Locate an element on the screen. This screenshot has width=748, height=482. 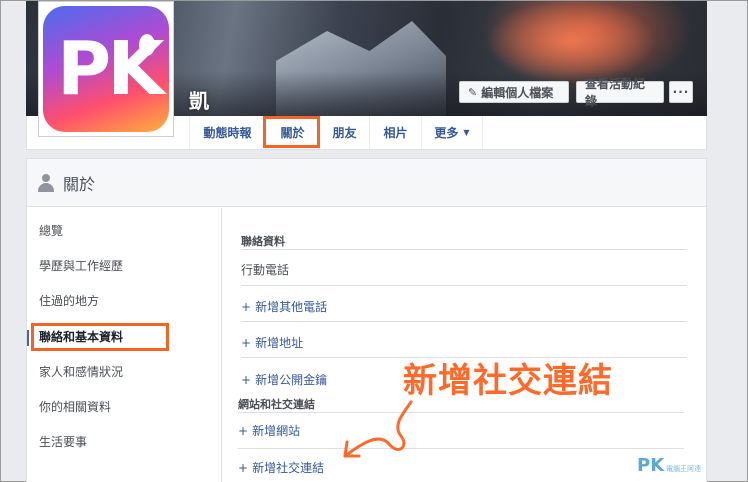
profile-picture: PK is located at coordinates (106, 69).